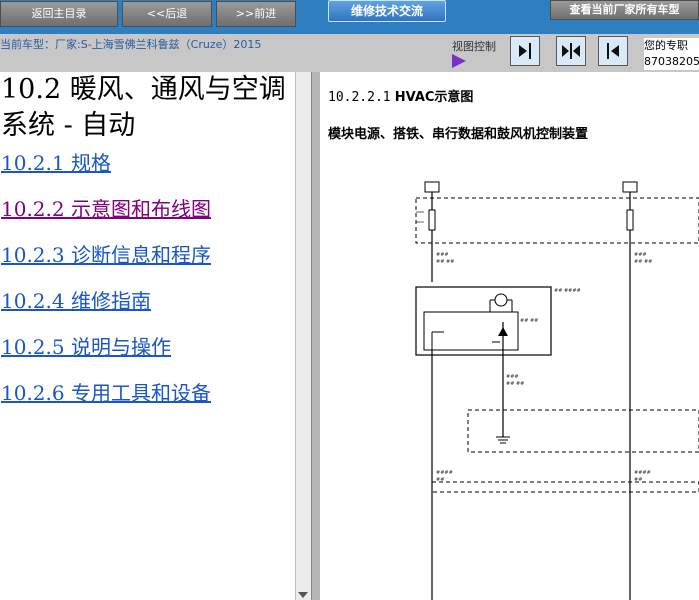 This screenshot has width=699, height=600. What do you see at coordinates (432, 187) in the screenshot?
I see `fuse-terminal-left` at bounding box center [432, 187].